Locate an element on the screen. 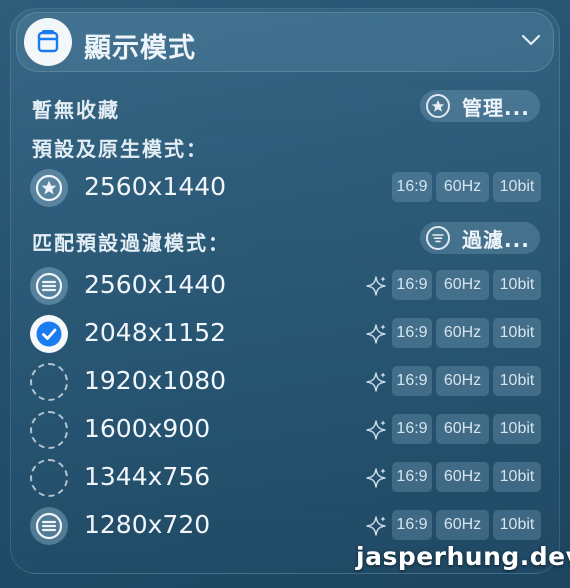 The width and height of the screenshot is (570, 588). mode-row: 1600x900 16:9 60Hz 10bit is located at coordinates (285, 430).